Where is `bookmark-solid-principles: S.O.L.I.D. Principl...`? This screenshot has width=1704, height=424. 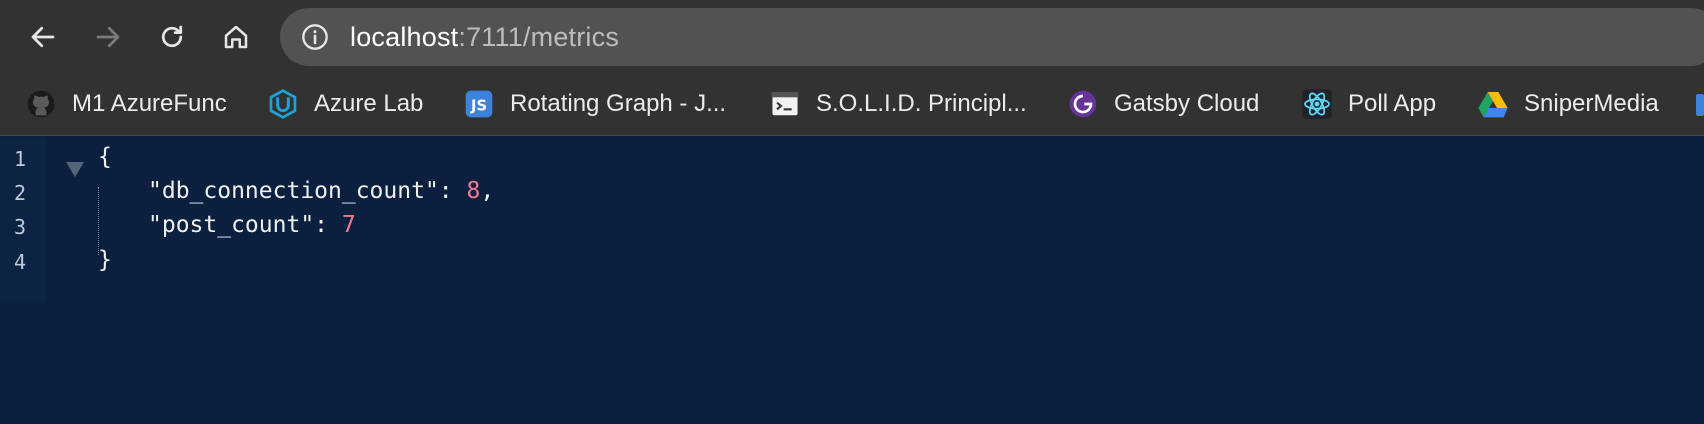 bookmark-solid-principles: S.O.L.I.D. Principl... is located at coordinates (897, 104).